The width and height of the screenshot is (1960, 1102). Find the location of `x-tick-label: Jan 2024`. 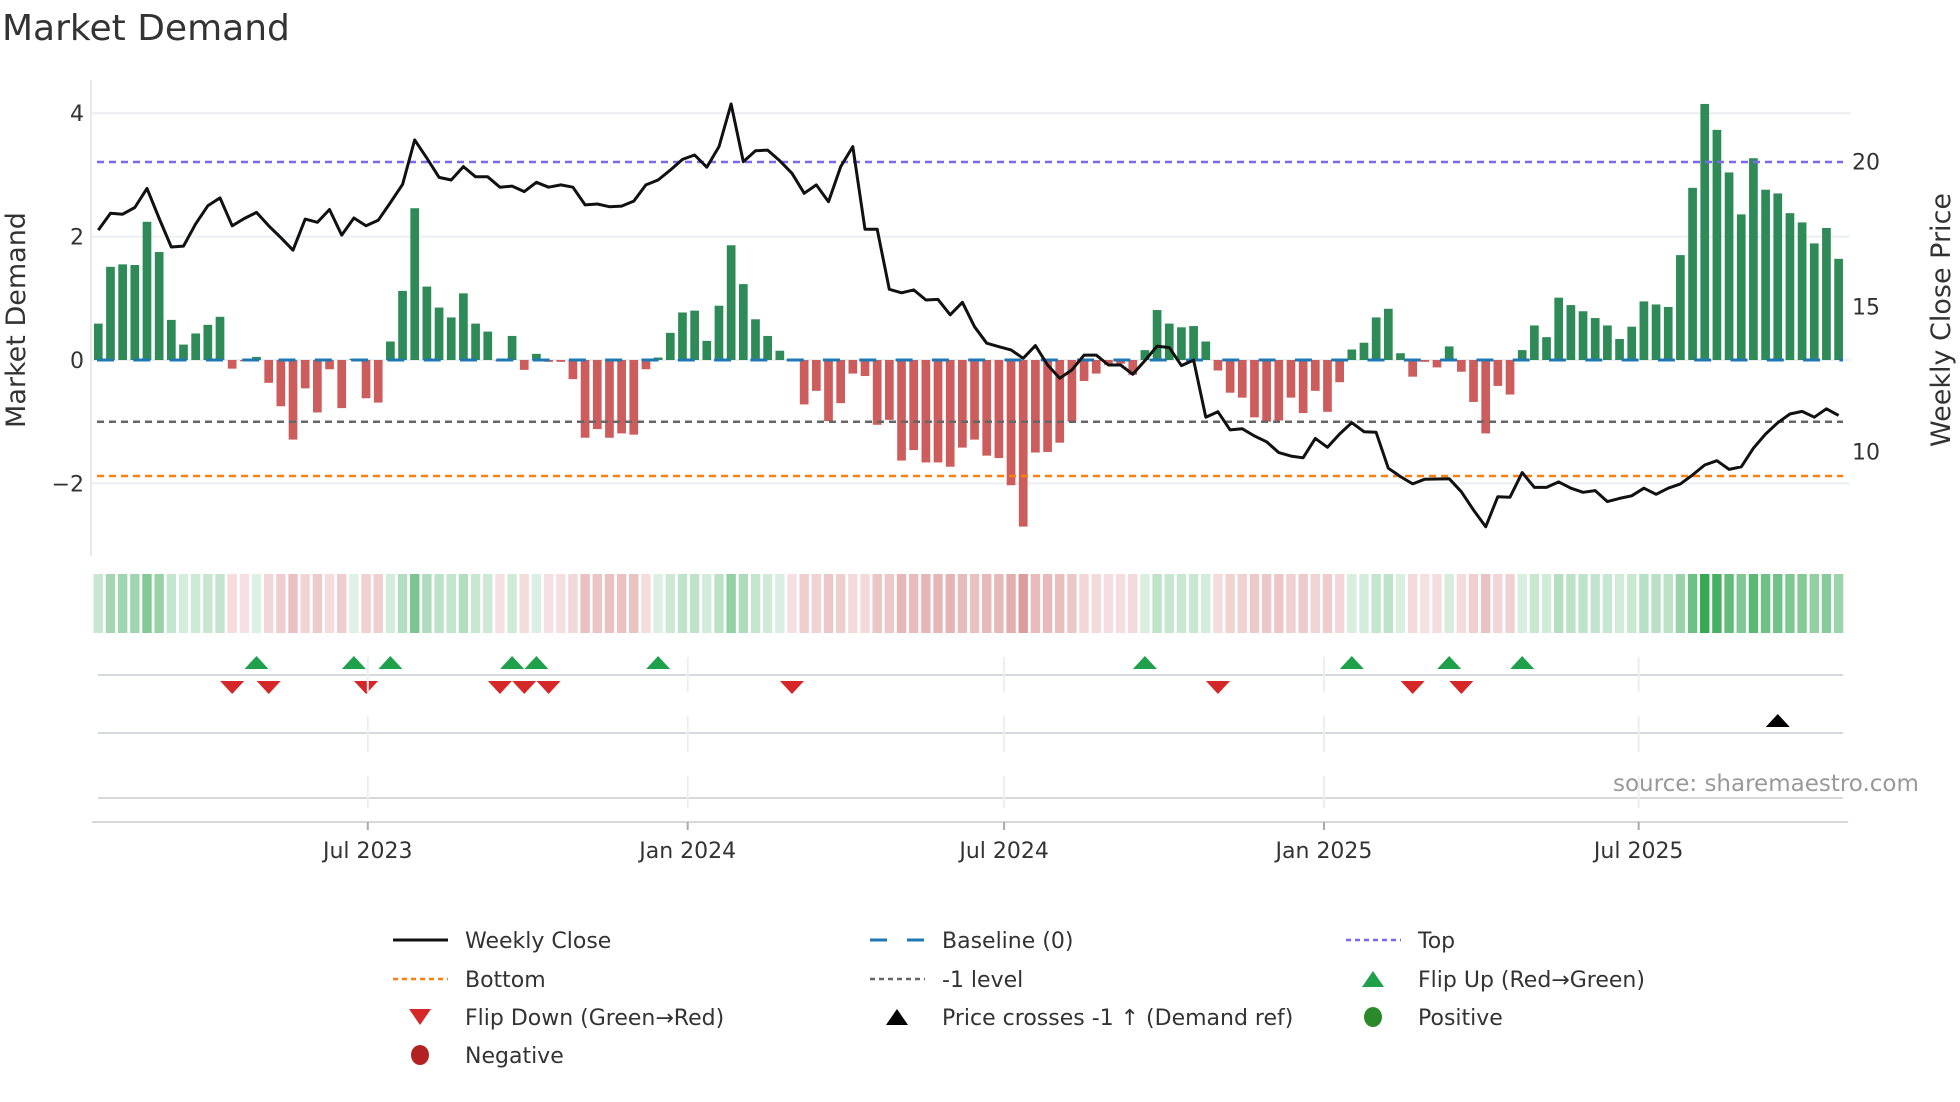

x-tick-label: Jan 2024 is located at coordinates (686, 851).